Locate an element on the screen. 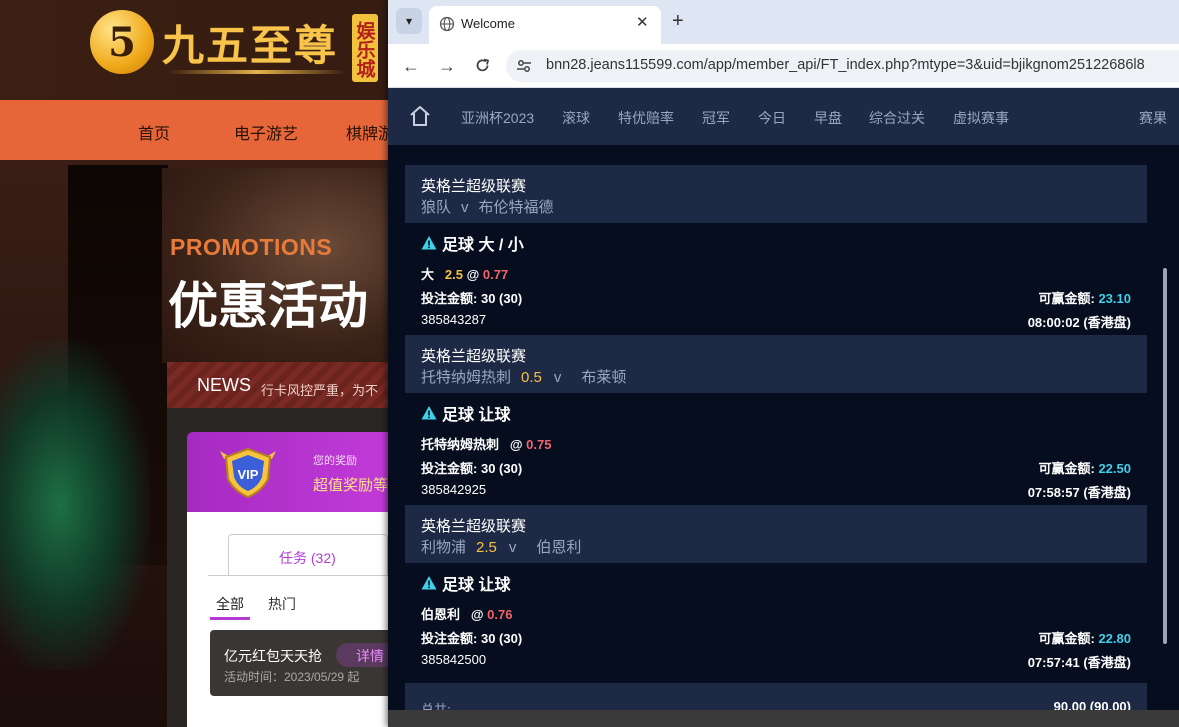 Image resolution: width=1179 pixels, height=727 pixels. bet-selection: 托特纳姆热刺 @ 0.75 is located at coordinates (486, 443).